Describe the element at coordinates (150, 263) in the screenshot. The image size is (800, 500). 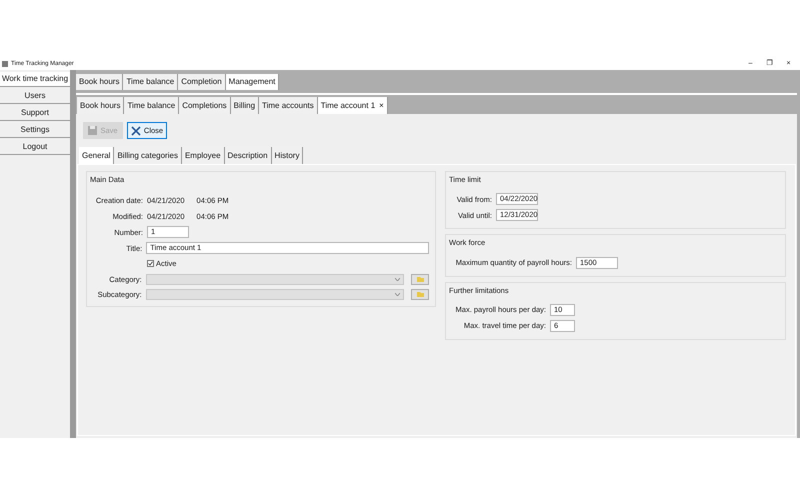
I see `check-icon` at that location.